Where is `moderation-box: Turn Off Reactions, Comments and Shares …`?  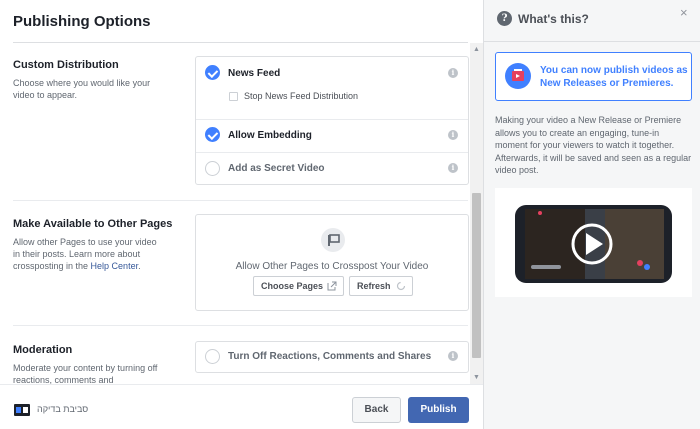
moderation-box: Turn Off Reactions, Comments and Shares … is located at coordinates (332, 357).